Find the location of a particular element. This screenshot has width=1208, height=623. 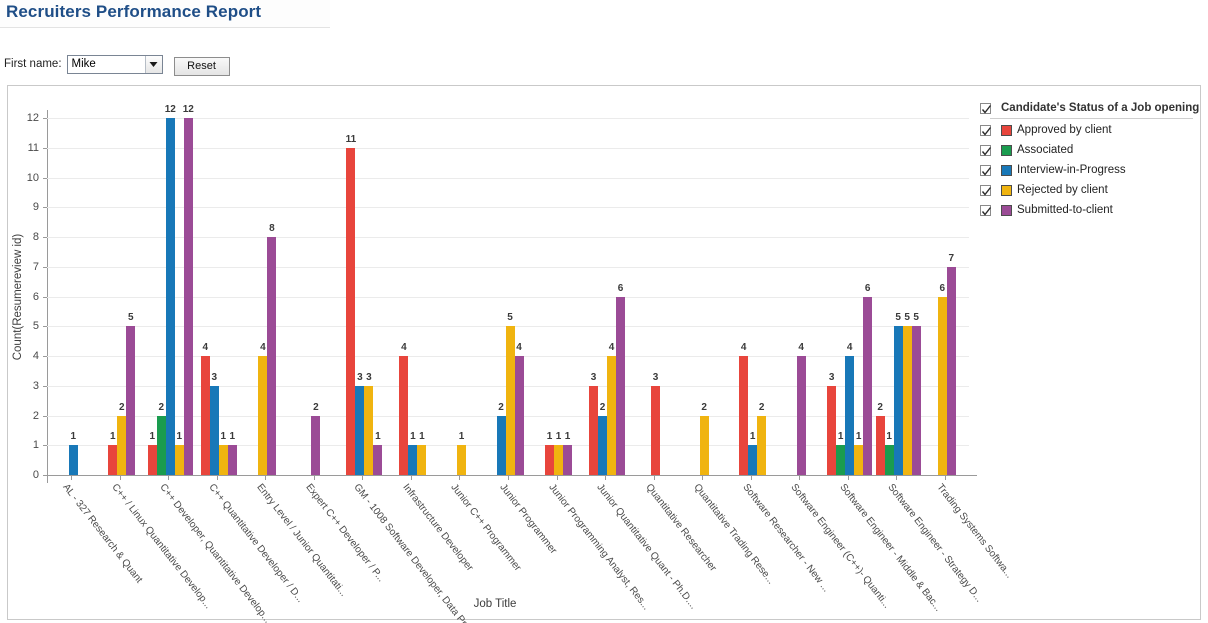

bar: 8 is located at coordinates (272, 349).